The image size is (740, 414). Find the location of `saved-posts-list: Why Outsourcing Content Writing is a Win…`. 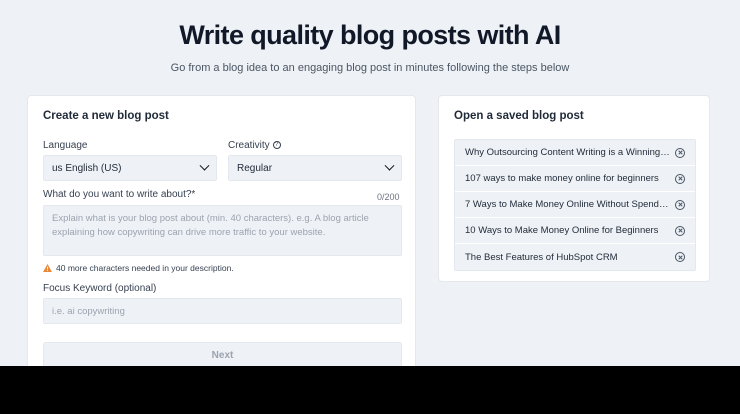

saved-posts-list: Why Outsourcing Content Writing is a Win… is located at coordinates (575, 205).